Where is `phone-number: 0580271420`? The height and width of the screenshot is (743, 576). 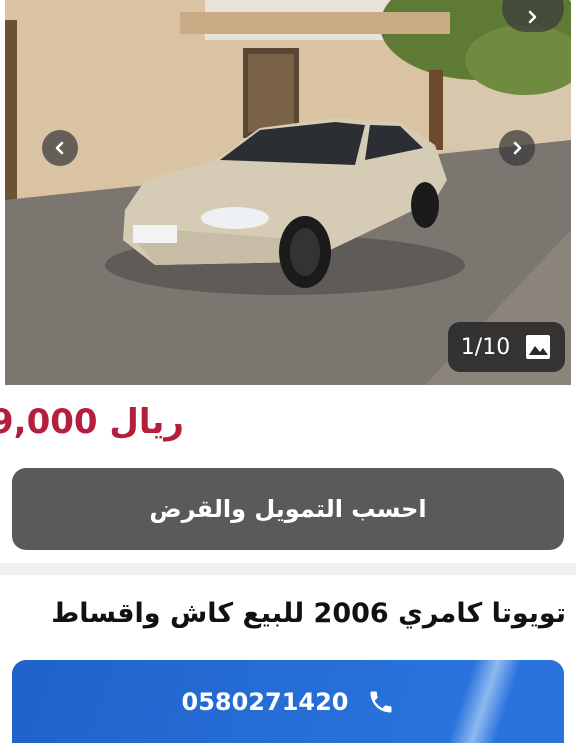
phone-number: 0580271420 is located at coordinates (265, 701).